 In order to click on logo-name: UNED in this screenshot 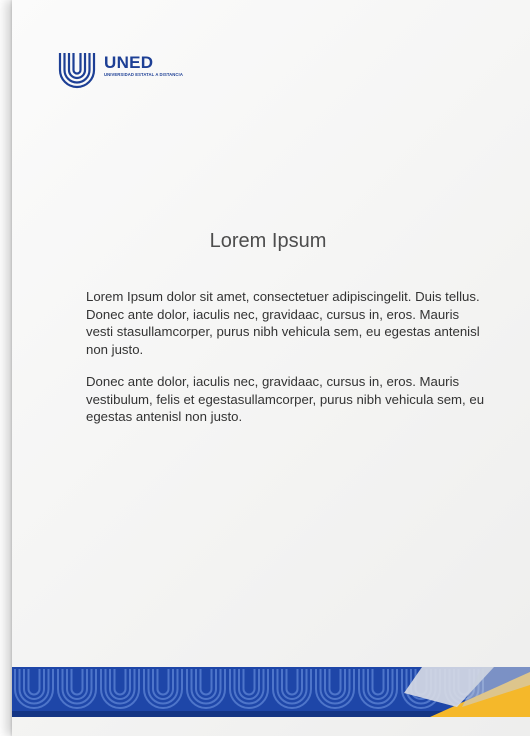, I will do `click(129, 62)`.